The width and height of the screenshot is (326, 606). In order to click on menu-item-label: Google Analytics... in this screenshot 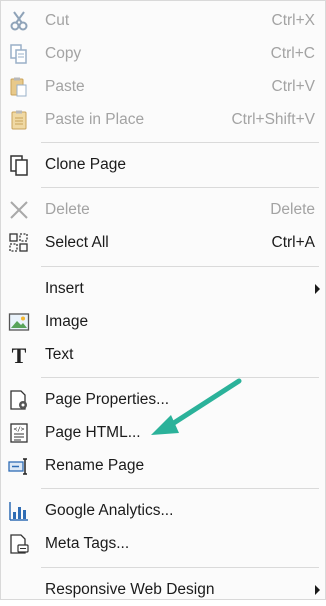, I will do `click(109, 510)`.